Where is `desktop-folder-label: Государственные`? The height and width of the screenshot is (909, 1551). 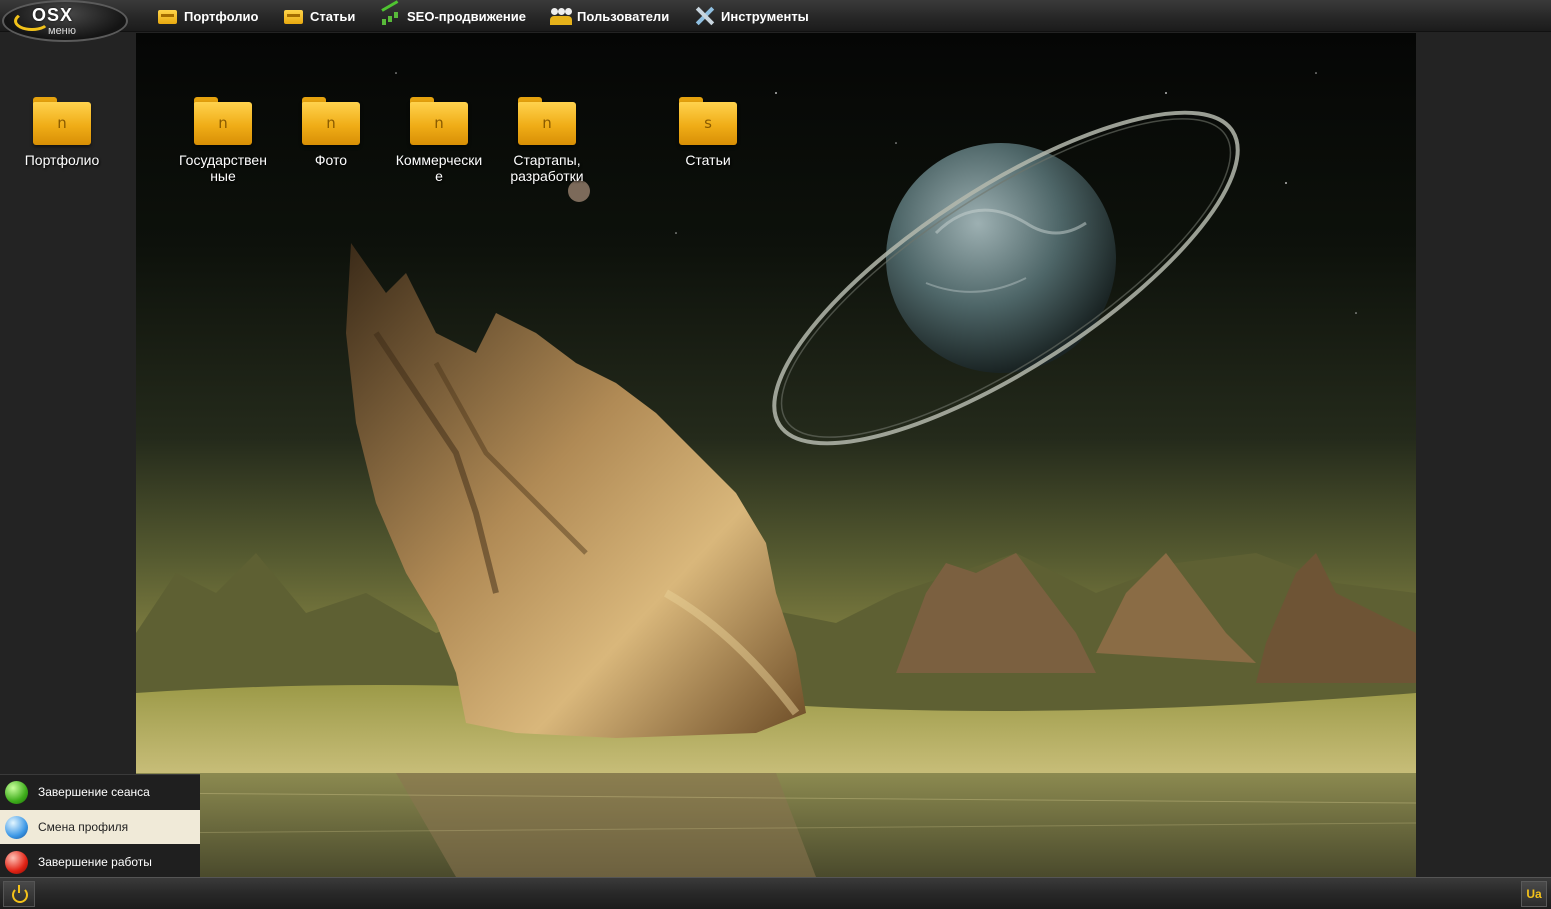 desktop-folder-label: Государственные is located at coordinates (223, 168).